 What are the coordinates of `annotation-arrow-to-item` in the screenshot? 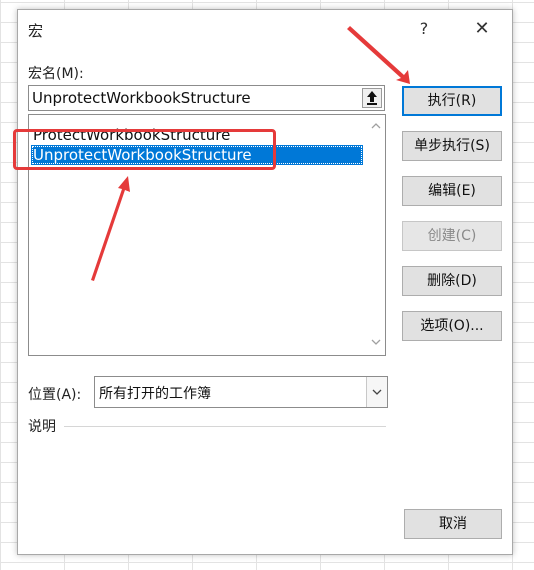 It's located at (110, 228).